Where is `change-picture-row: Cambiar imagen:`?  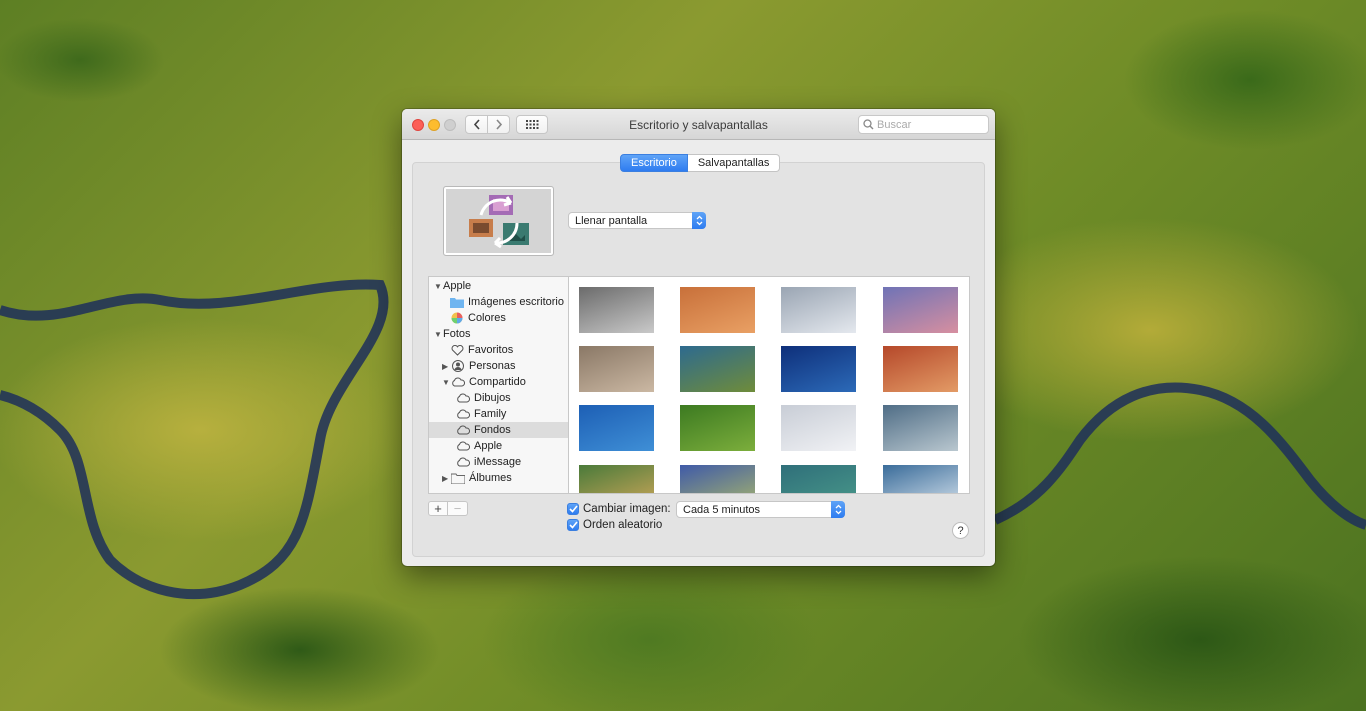
change-picture-row: Cambiar imagen: is located at coordinates (619, 509).